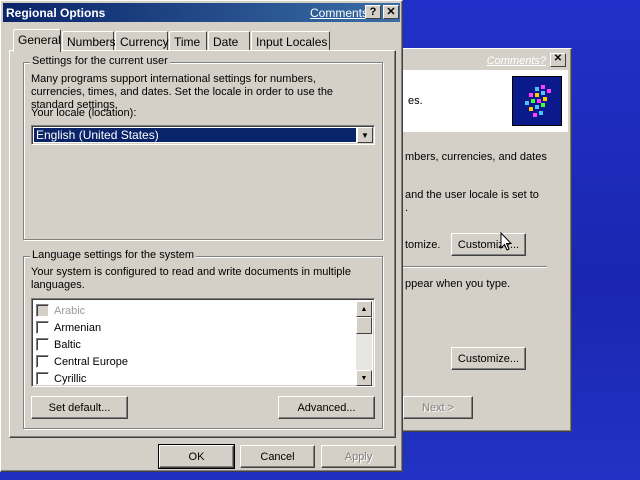  What do you see at coordinates (67, 344) in the screenshot?
I see `language-label: Baltic` at bounding box center [67, 344].